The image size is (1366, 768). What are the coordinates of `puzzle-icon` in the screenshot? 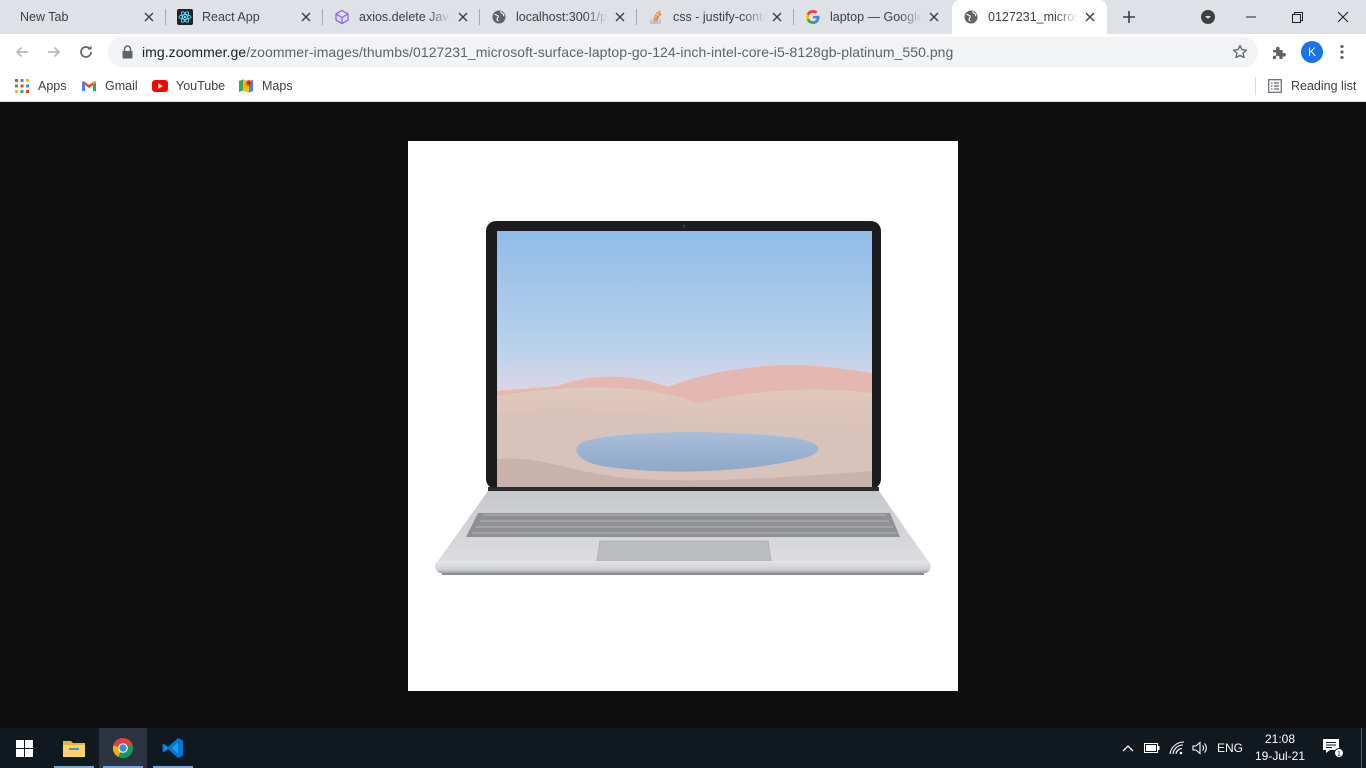 It's located at (1279, 52).